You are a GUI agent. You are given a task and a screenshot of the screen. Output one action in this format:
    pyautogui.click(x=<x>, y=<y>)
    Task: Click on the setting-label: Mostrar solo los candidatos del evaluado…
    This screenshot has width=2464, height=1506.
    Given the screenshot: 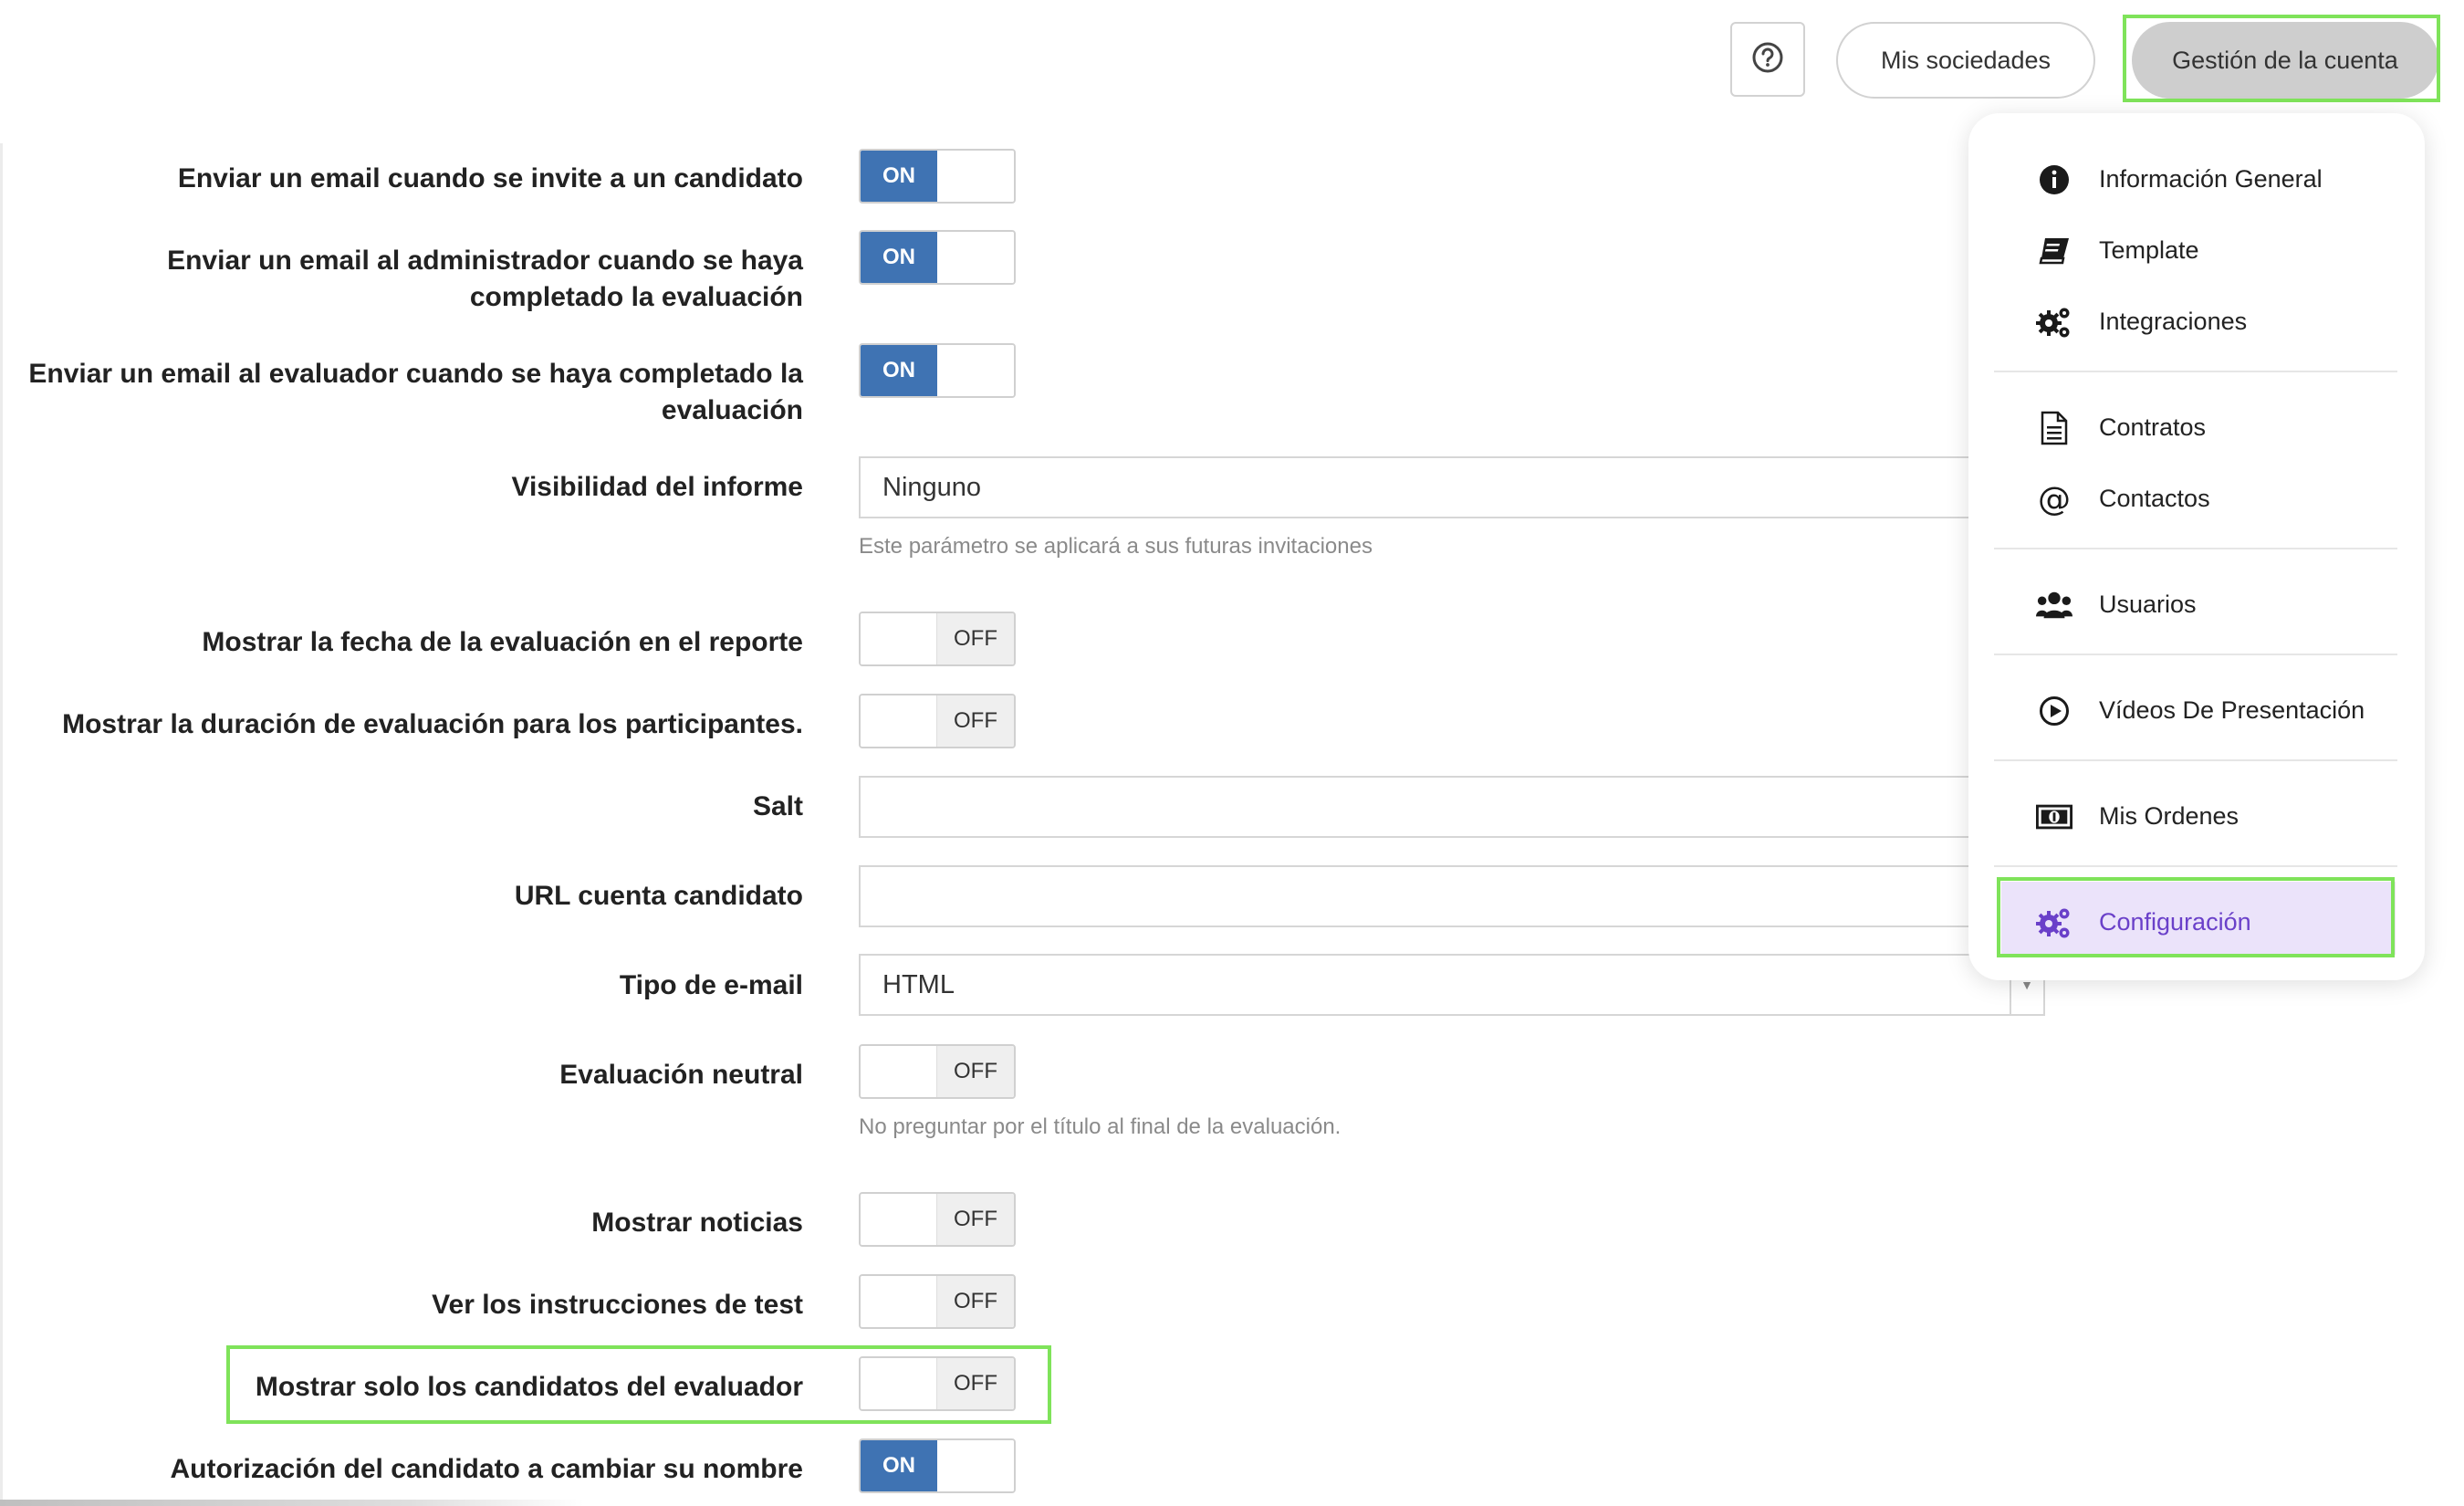 What is the action you would take?
    pyautogui.click(x=529, y=1387)
    